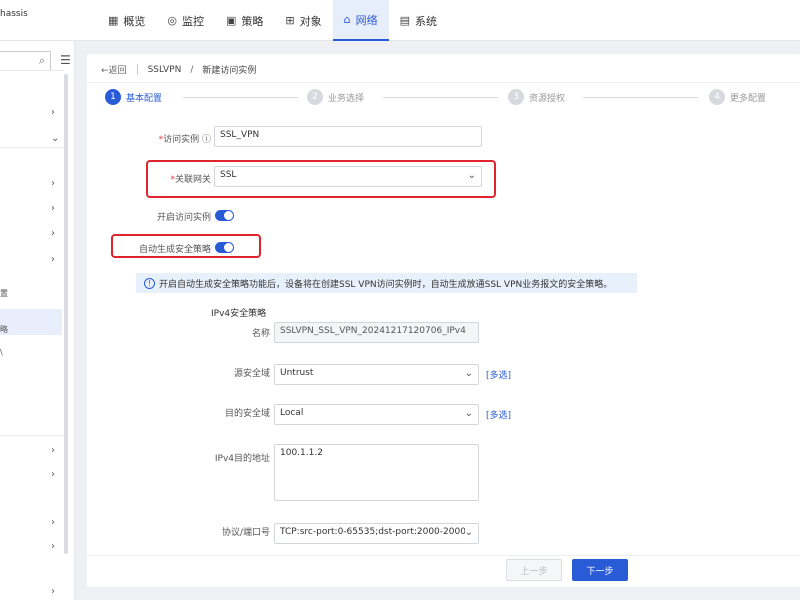 Image resolution: width=800 pixels, height=600 pixels. I want to click on dst-addr-textarea: 100.1.1.2, so click(376, 472).